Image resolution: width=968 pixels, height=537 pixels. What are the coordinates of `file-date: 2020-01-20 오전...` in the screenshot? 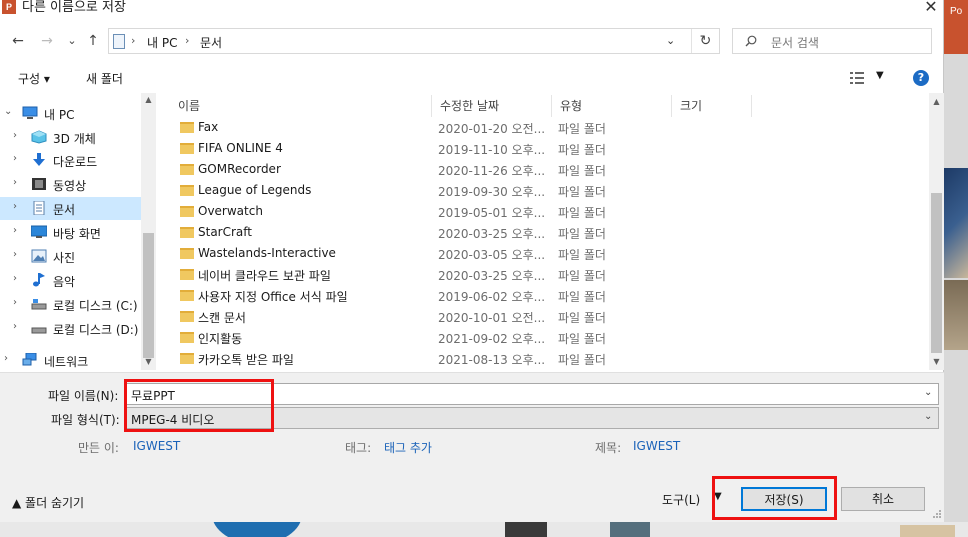 It's located at (492, 129).